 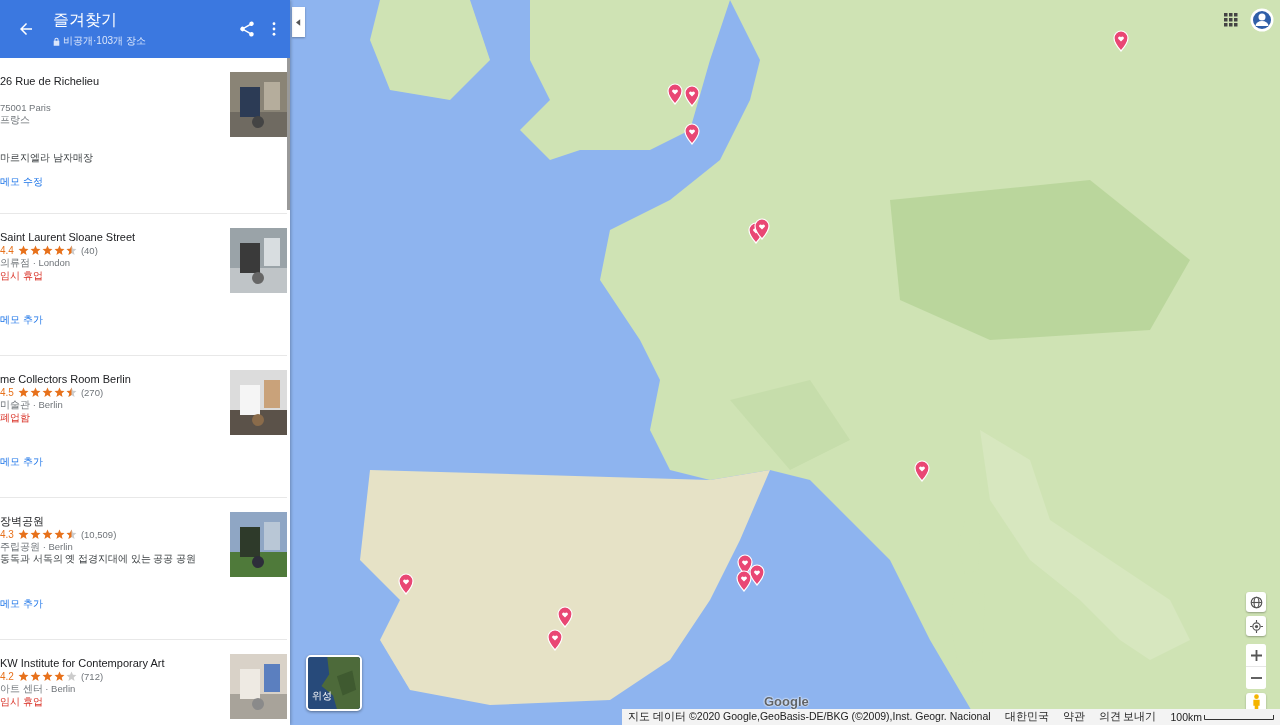 I want to click on list-title: 즐겨찾기, so click(x=85, y=20).